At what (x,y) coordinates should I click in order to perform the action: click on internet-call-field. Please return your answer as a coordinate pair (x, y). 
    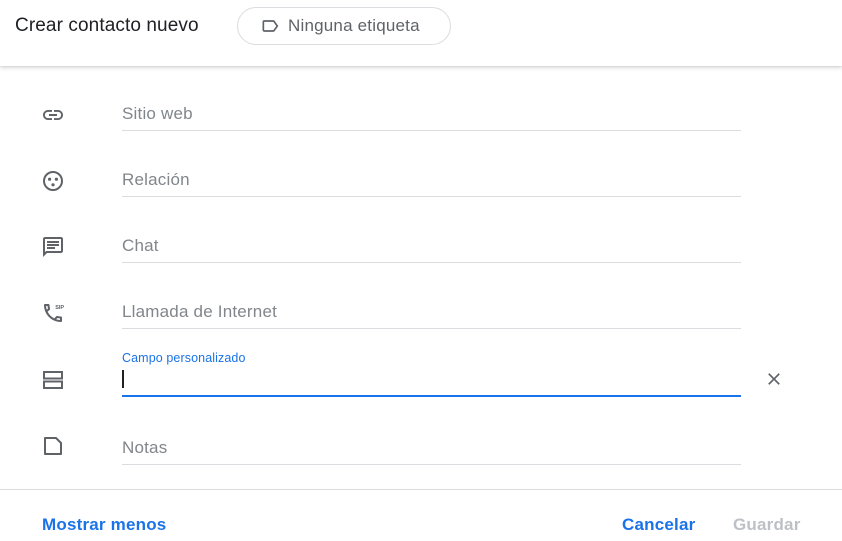
    Looking at the image, I should click on (431, 312).